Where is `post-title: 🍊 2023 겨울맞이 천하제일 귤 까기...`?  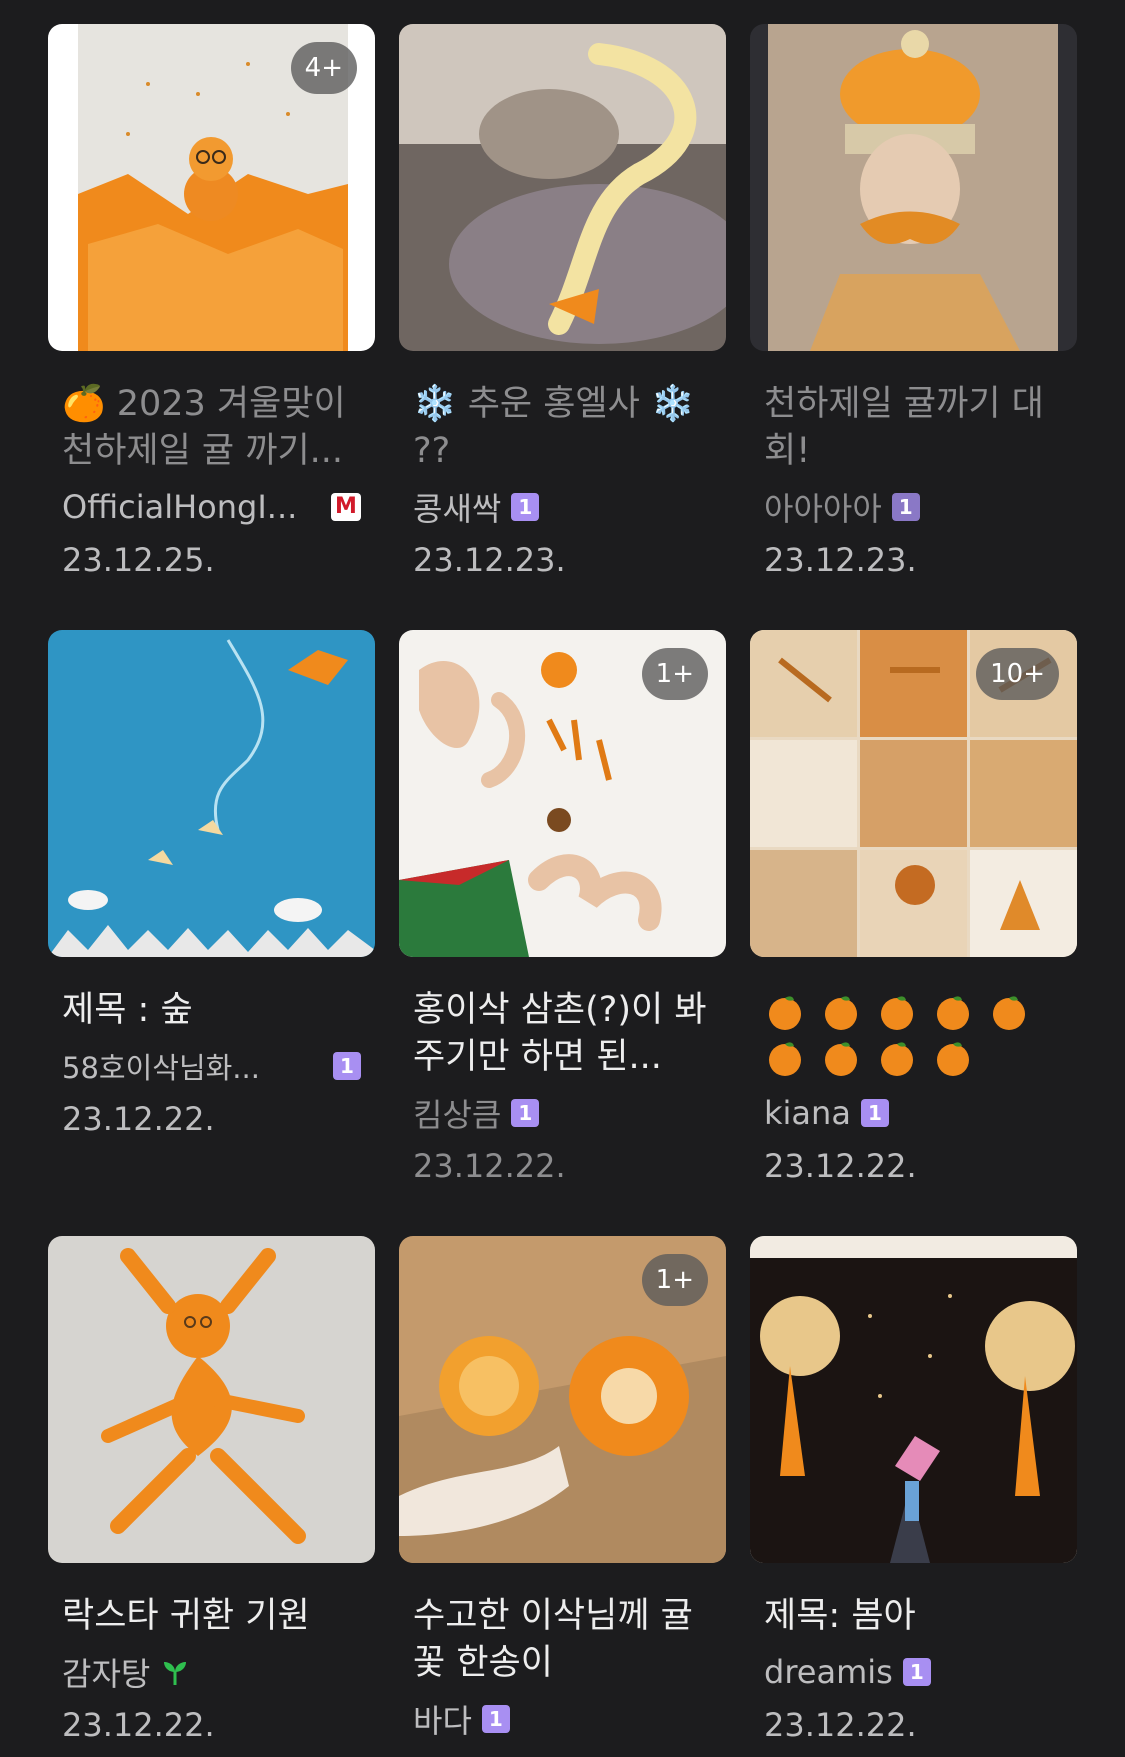 post-title: 🍊 2023 겨울맞이 천하제일 귤 까기... is located at coordinates (211, 428).